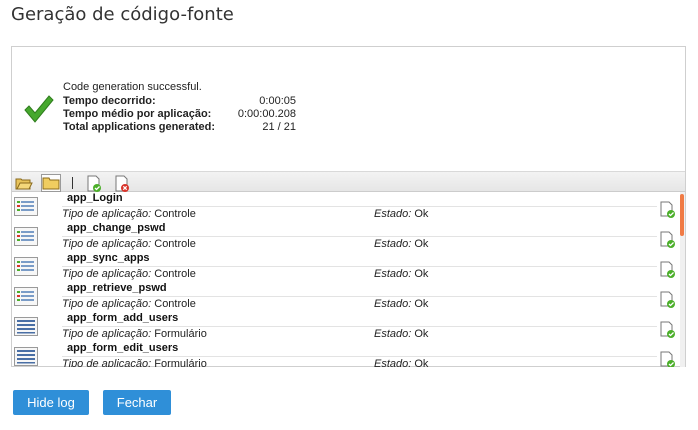 The height and width of the screenshot is (430, 698). What do you see at coordinates (682, 215) in the screenshot?
I see `scroll-thumb` at bounding box center [682, 215].